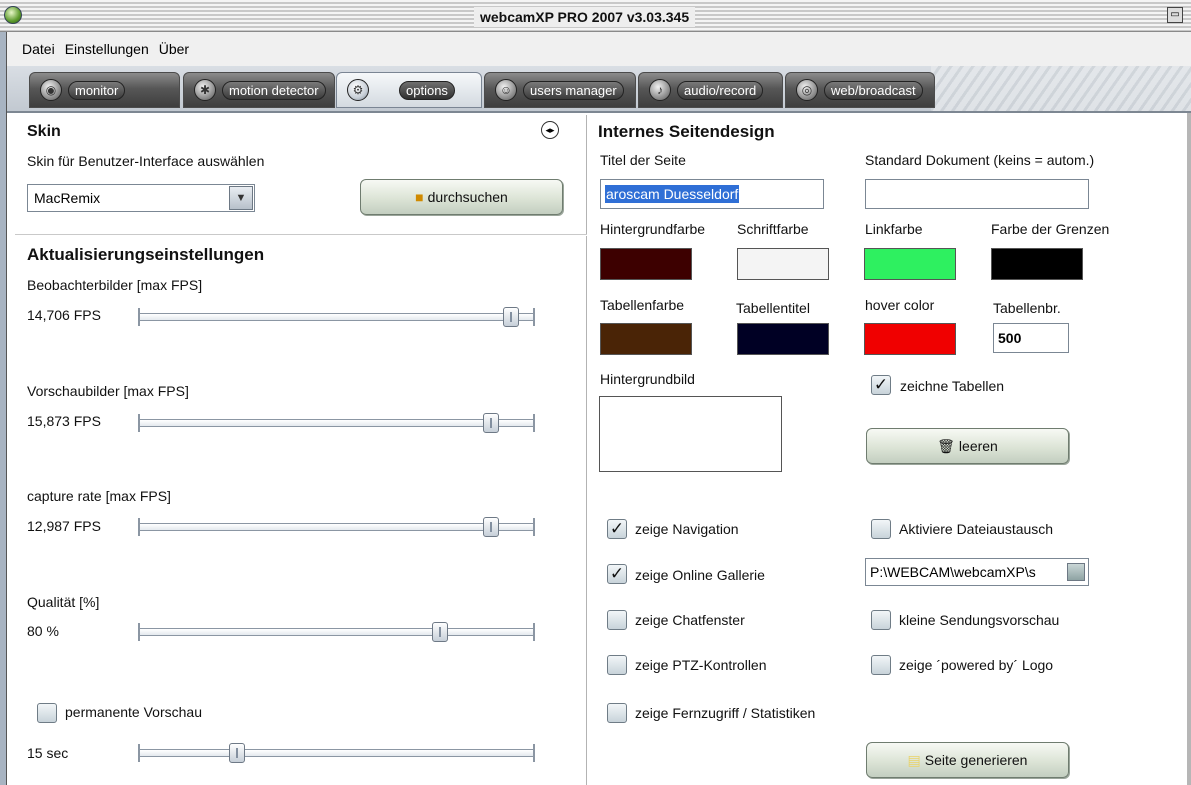 This screenshot has width=1191, height=785. I want to click on color-label: Linkfarbe, so click(894, 229).